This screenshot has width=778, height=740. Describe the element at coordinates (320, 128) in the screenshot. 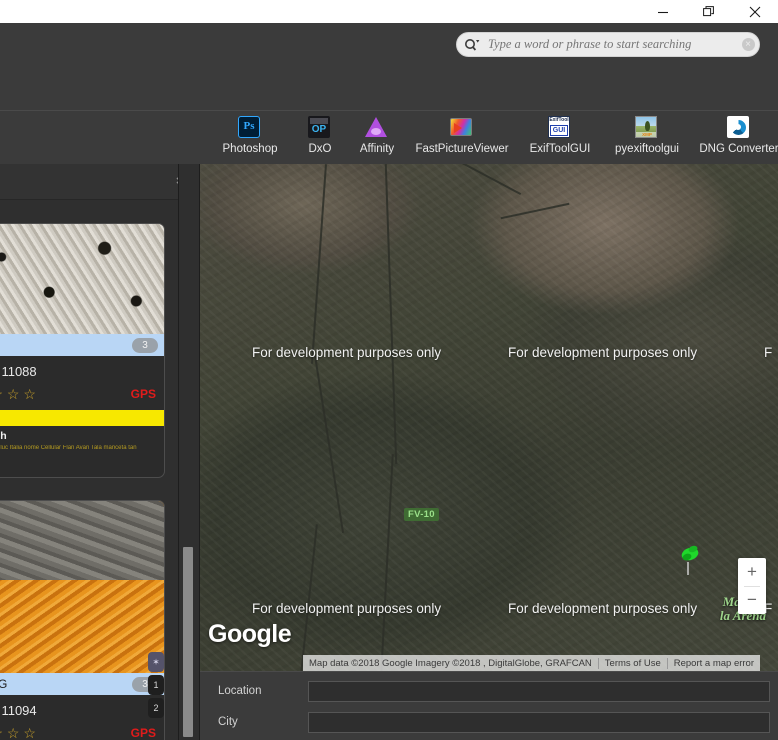

I see `dxo-icon: OP` at that location.